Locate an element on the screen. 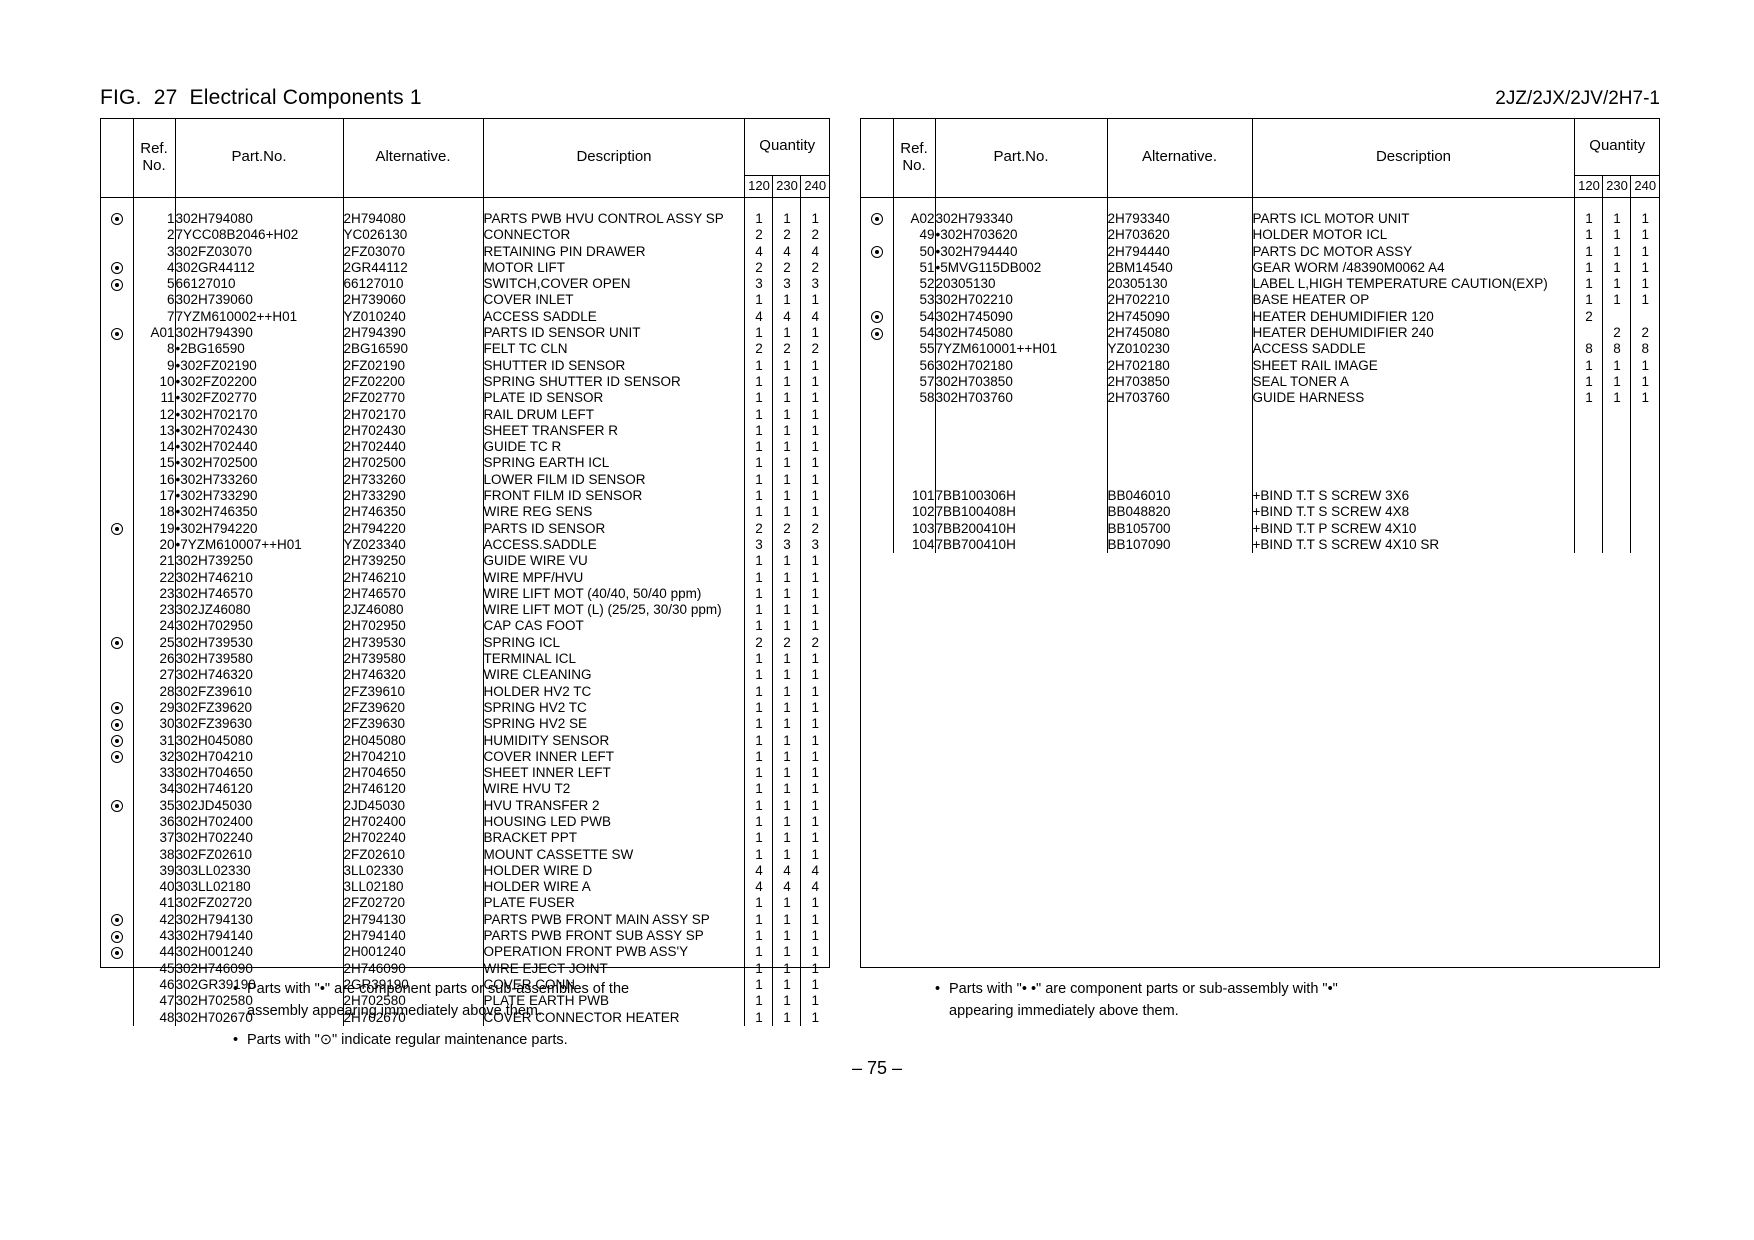  table-row: 7 7YZM610002++H01 YZ010240 ACCESS SADDLE 4 4 4 is located at coordinates (465, 317).